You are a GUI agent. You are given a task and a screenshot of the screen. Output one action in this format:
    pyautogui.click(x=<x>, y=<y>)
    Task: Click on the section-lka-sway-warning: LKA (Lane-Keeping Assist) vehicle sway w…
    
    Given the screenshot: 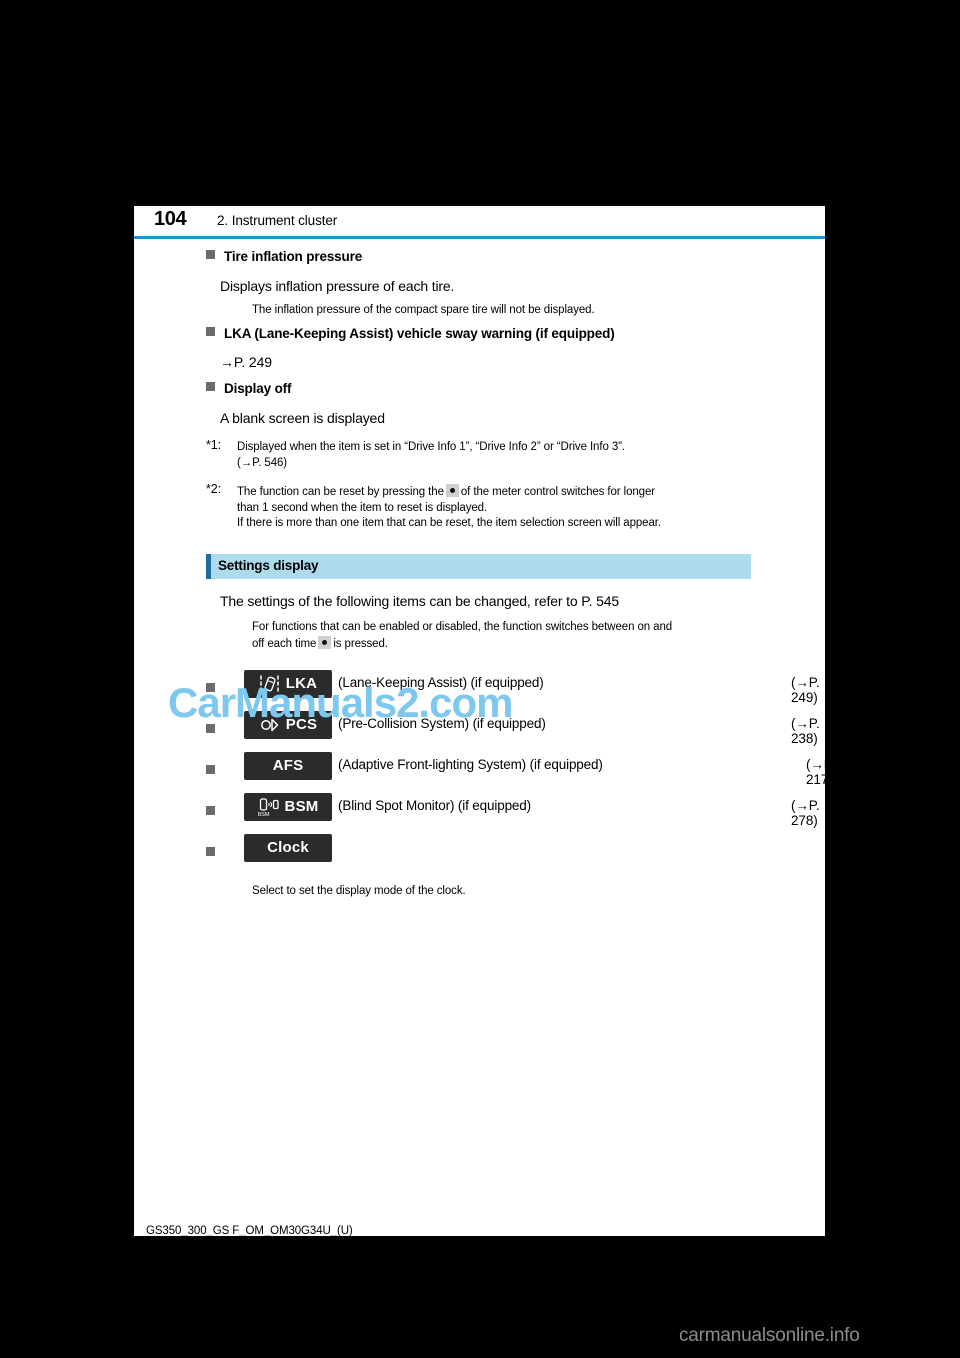 What is the action you would take?
    pyautogui.click(x=479, y=343)
    